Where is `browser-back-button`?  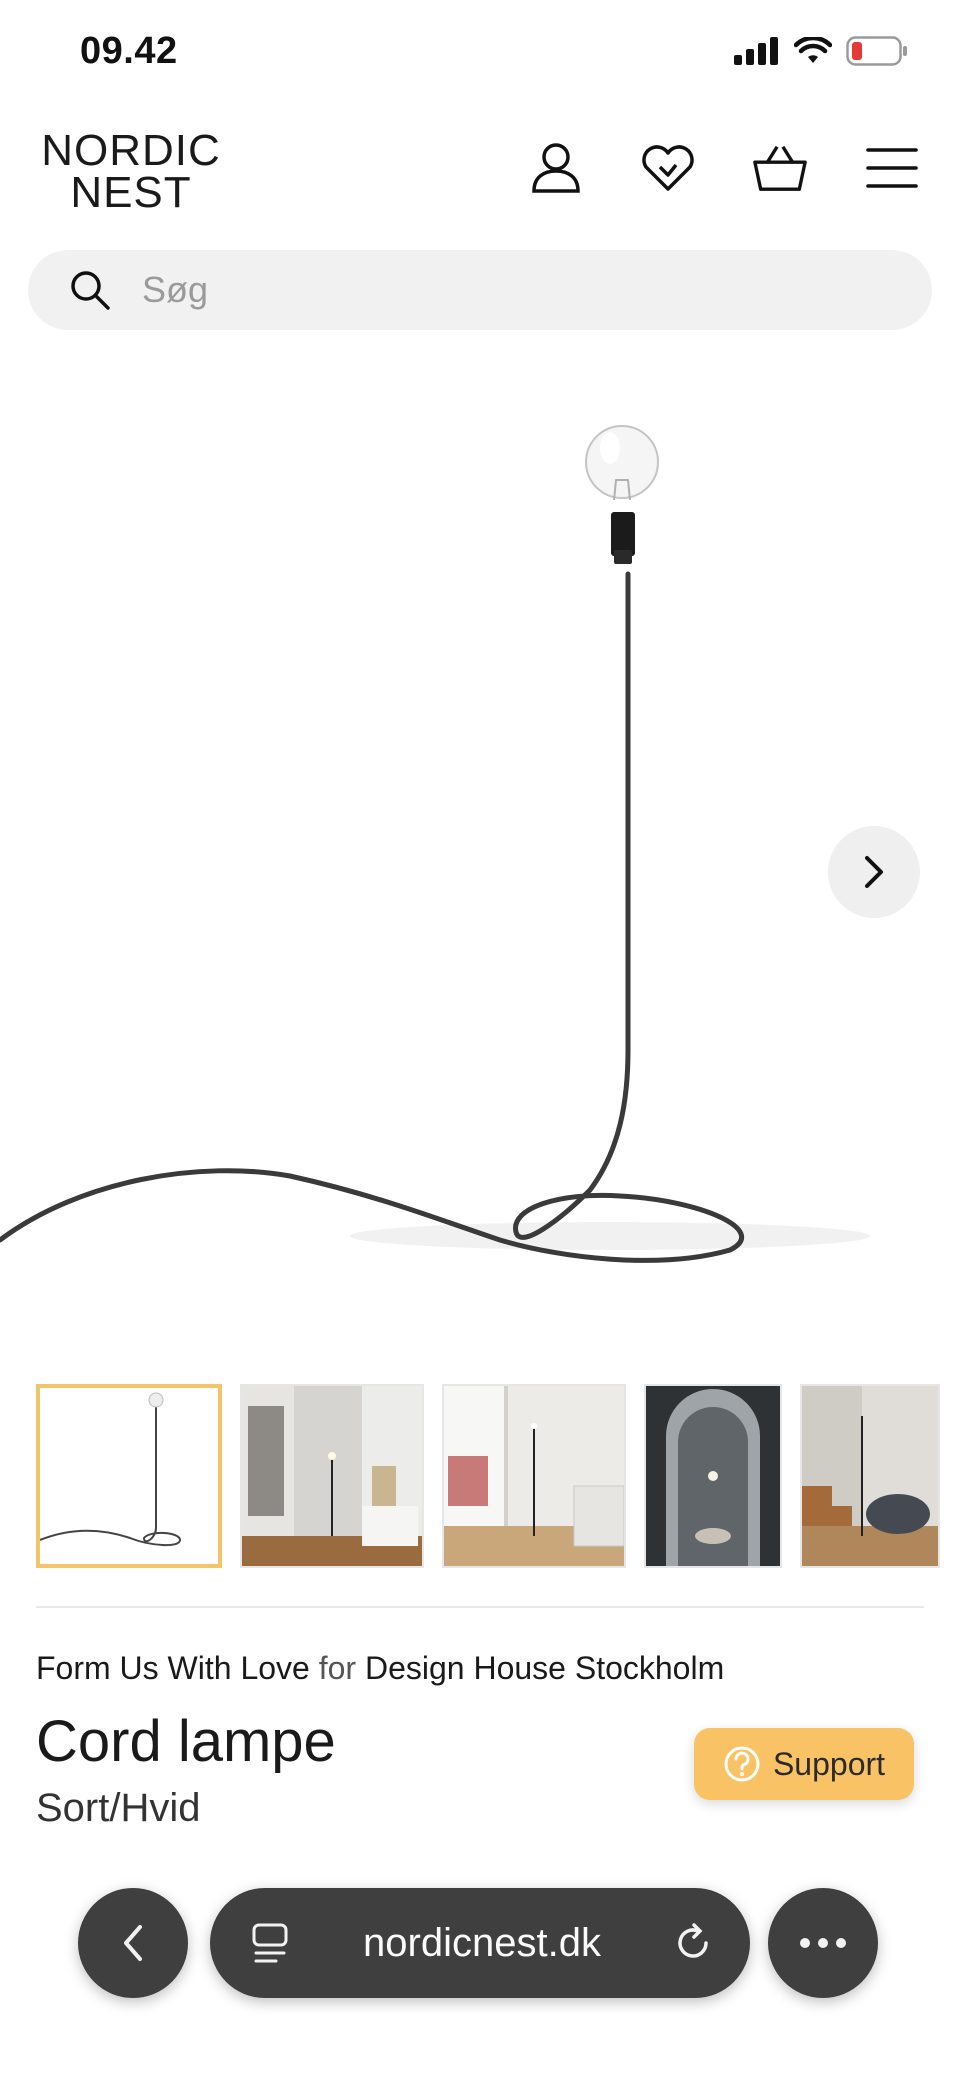
browser-back-button is located at coordinates (133, 1943).